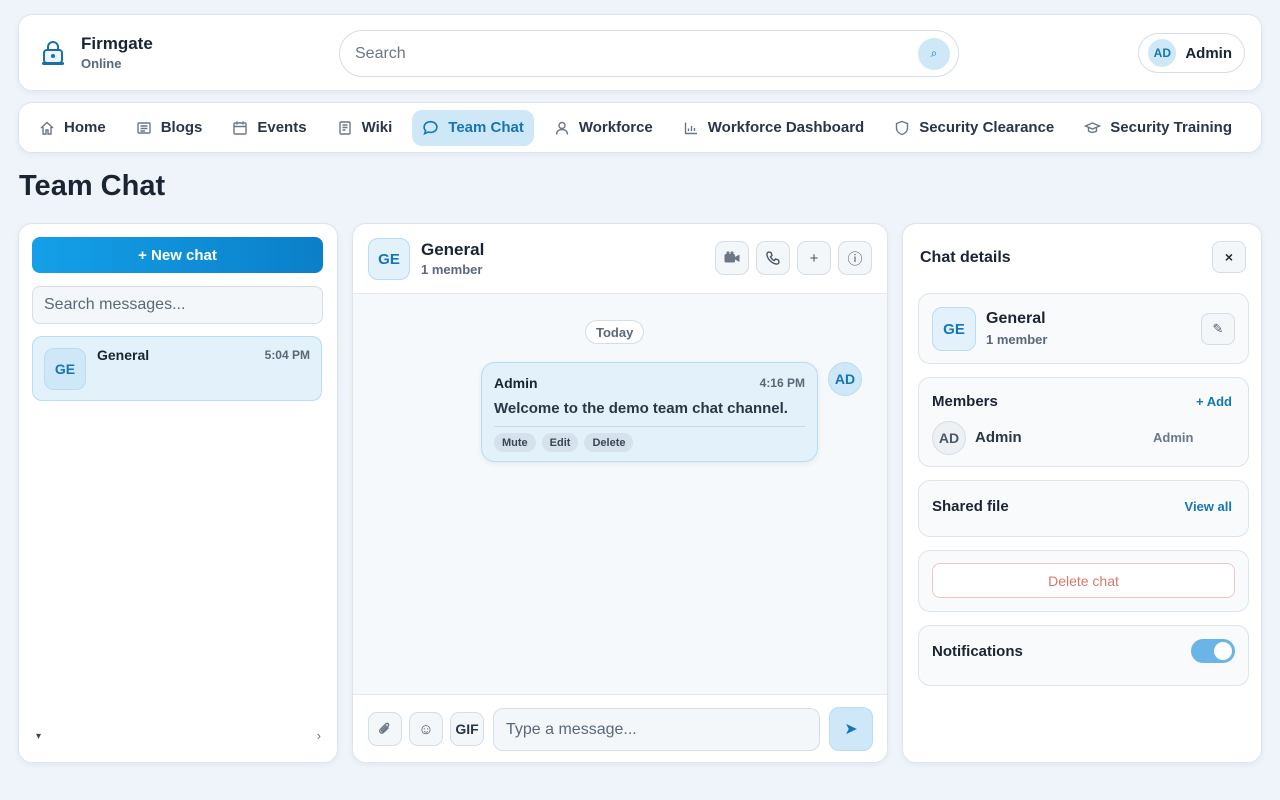  I want to click on nav-label: Security Clearance, so click(987, 127).